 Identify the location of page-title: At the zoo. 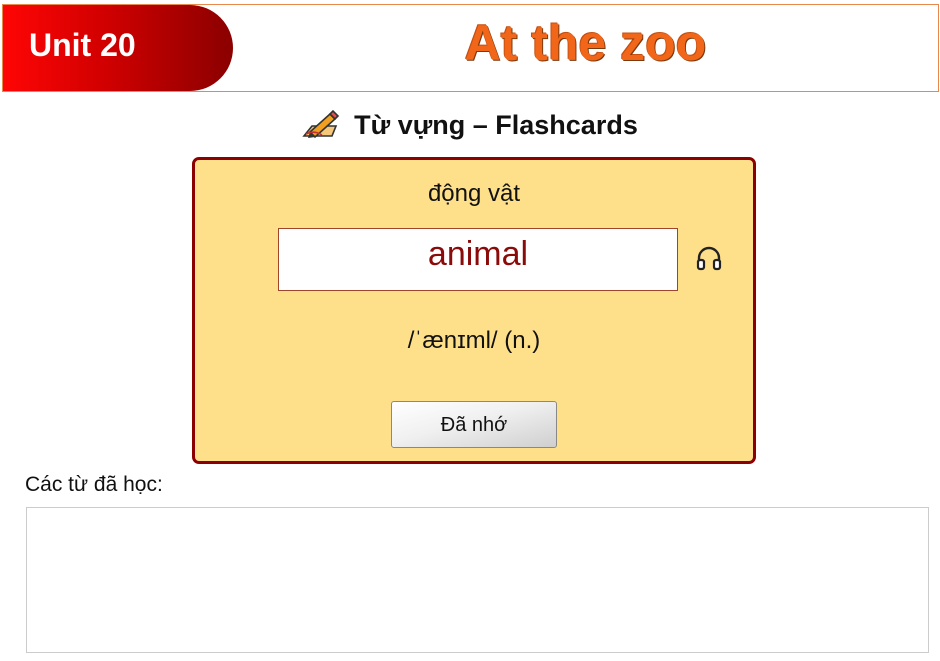
(585, 43).